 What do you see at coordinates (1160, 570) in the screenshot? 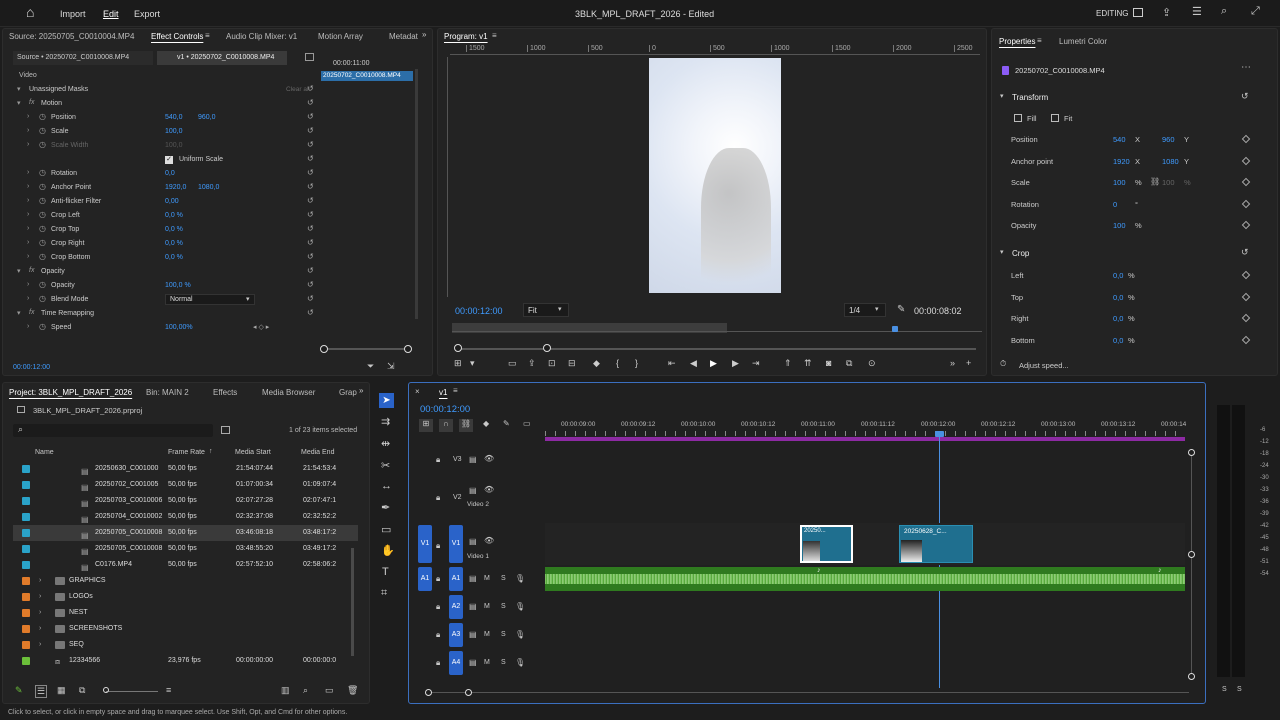
I see `audio-keyframe-icon: ♪` at bounding box center [1160, 570].